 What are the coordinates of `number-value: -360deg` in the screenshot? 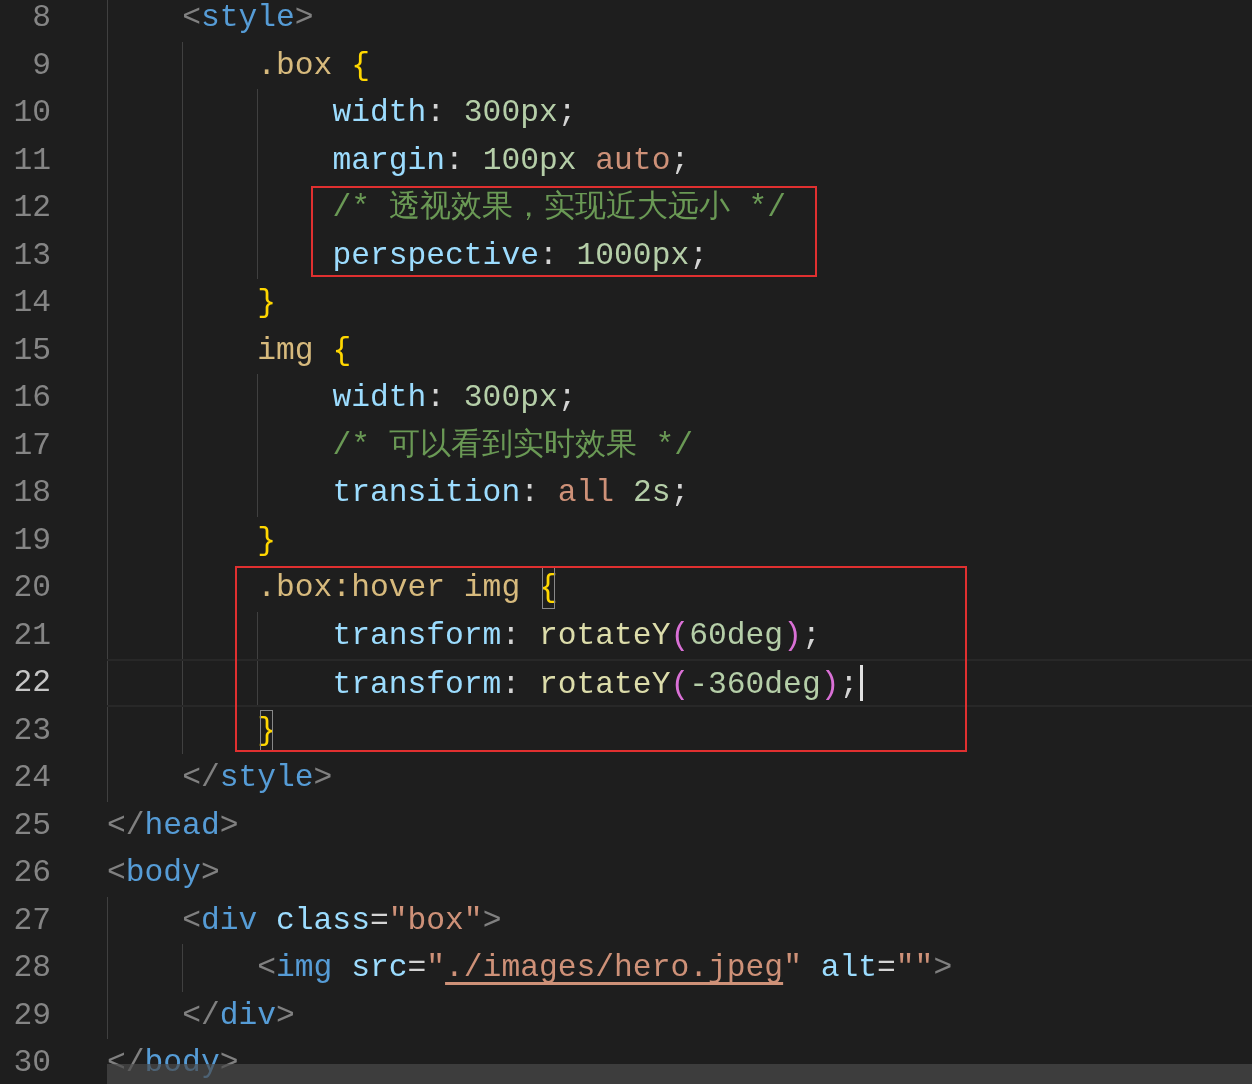 It's located at (755, 685).